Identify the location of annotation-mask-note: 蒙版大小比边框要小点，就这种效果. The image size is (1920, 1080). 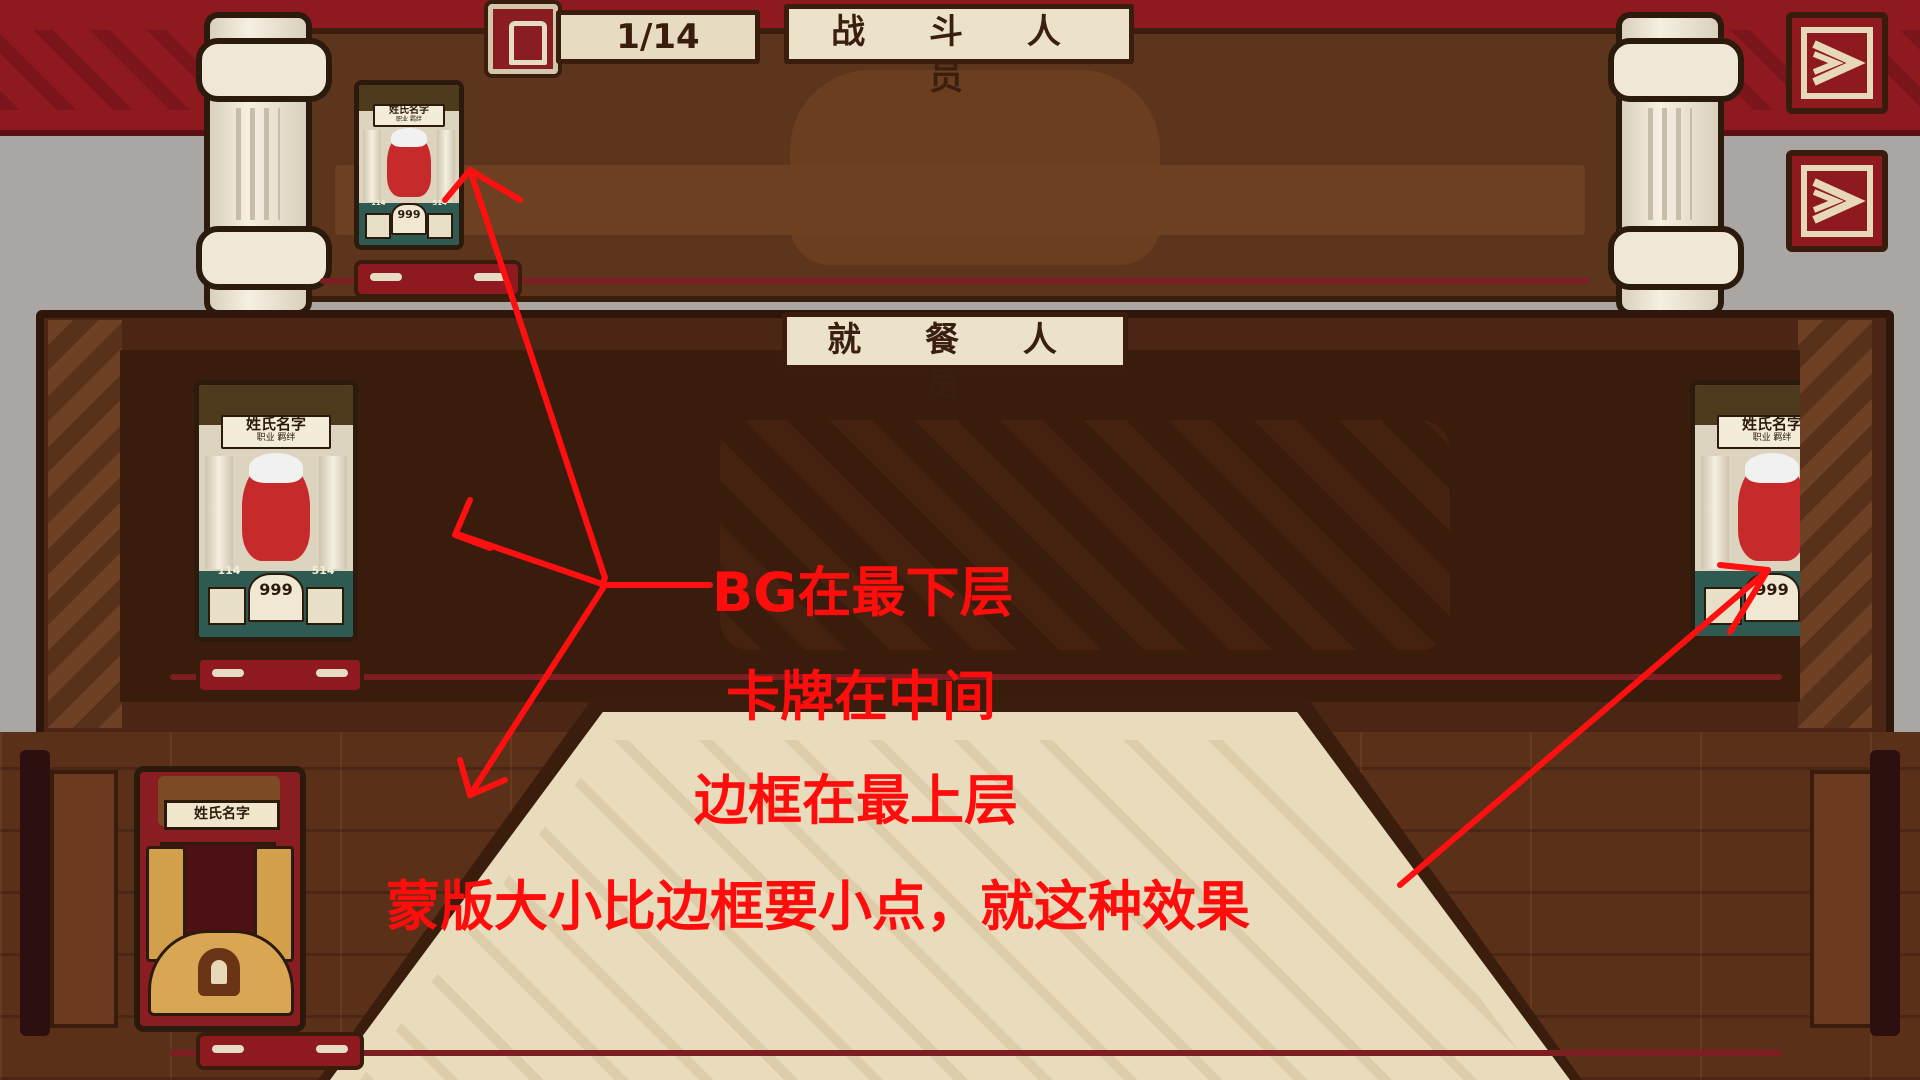
(818, 906).